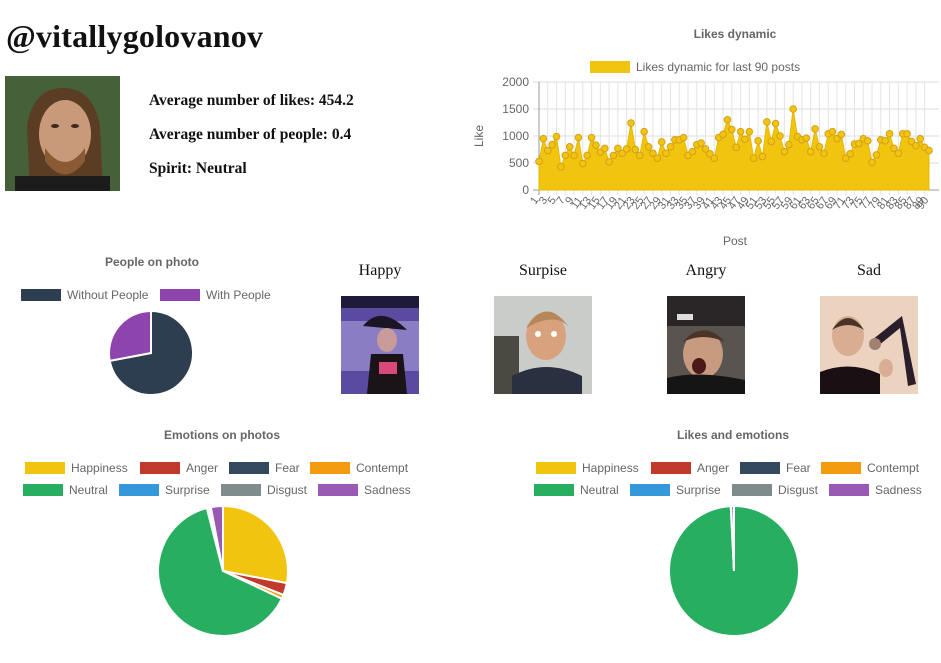 The height and width of the screenshot is (663, 941). Describe the element at coordinates (255, 545) in the screenshot. I see `pie-slice-happiness` at that location.